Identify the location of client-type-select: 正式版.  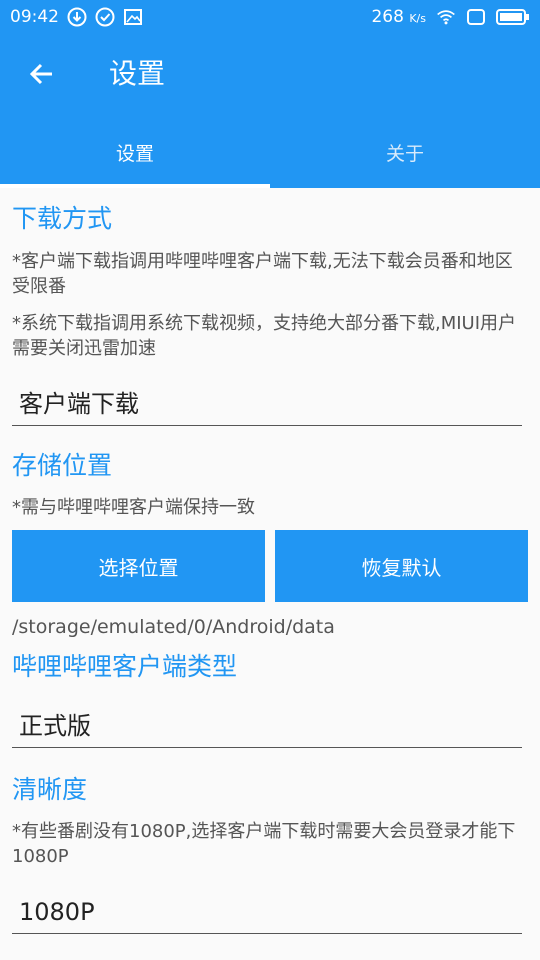
(267, 728).